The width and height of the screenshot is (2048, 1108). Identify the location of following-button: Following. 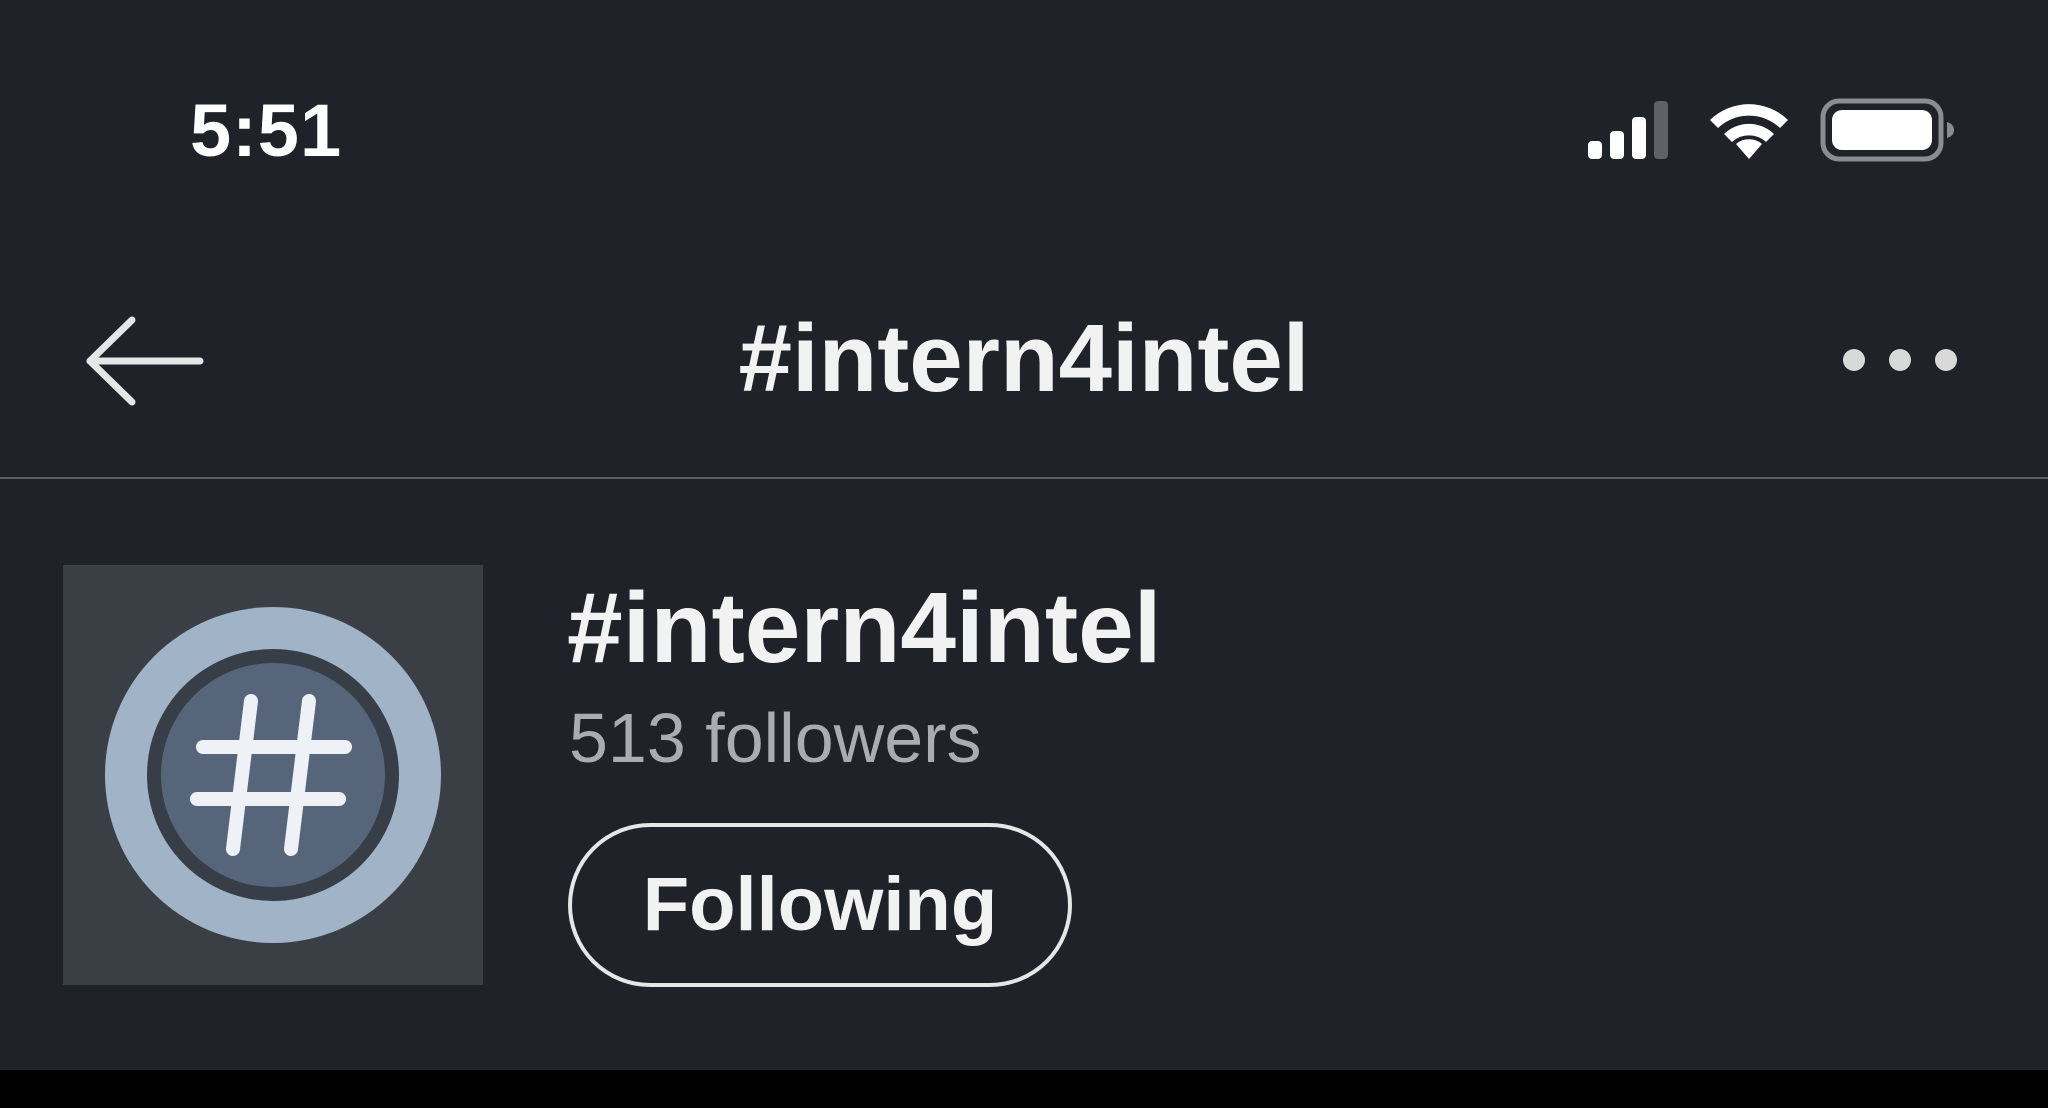
(820, 905).